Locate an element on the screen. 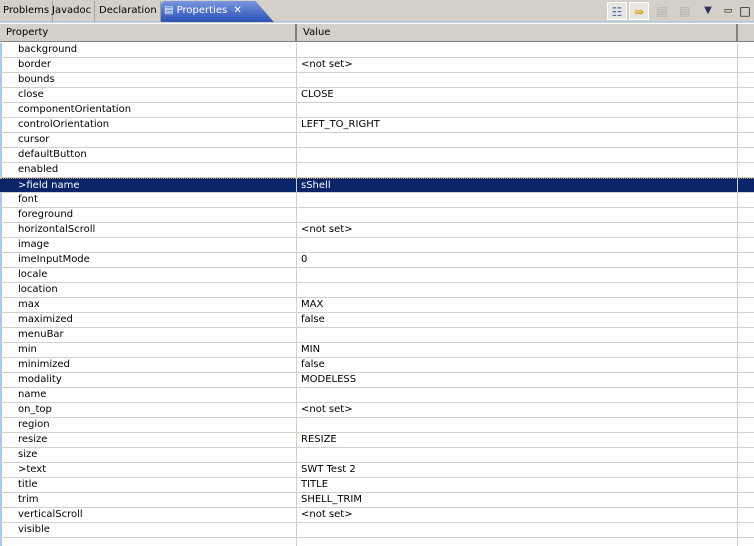 This screenshot has height=546, width=754. table-row: >field name sShell is located at coordinates (377, 185).